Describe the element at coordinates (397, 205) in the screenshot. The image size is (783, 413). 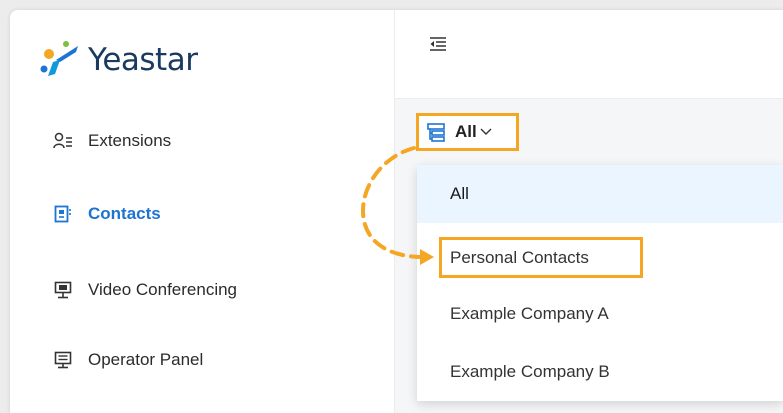
I see `annotation-arrow-icon` at that location.